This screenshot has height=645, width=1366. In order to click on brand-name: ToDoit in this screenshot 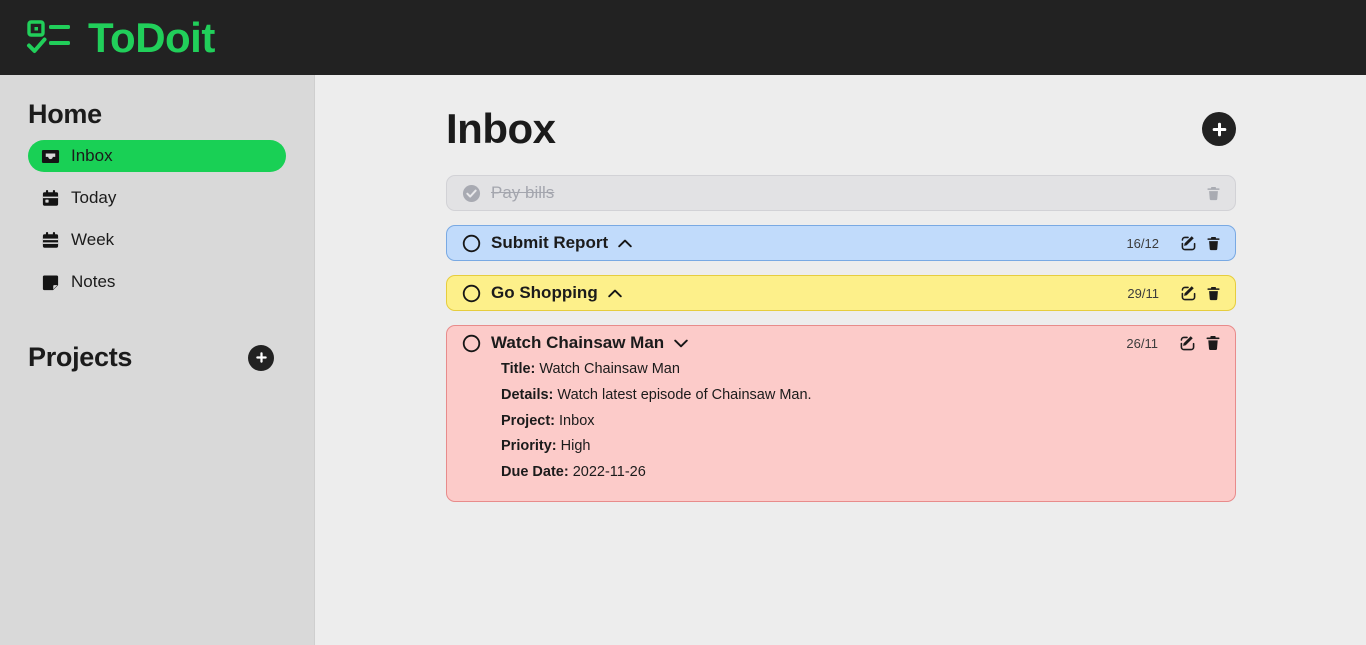, I will do `click(151, 37)`.